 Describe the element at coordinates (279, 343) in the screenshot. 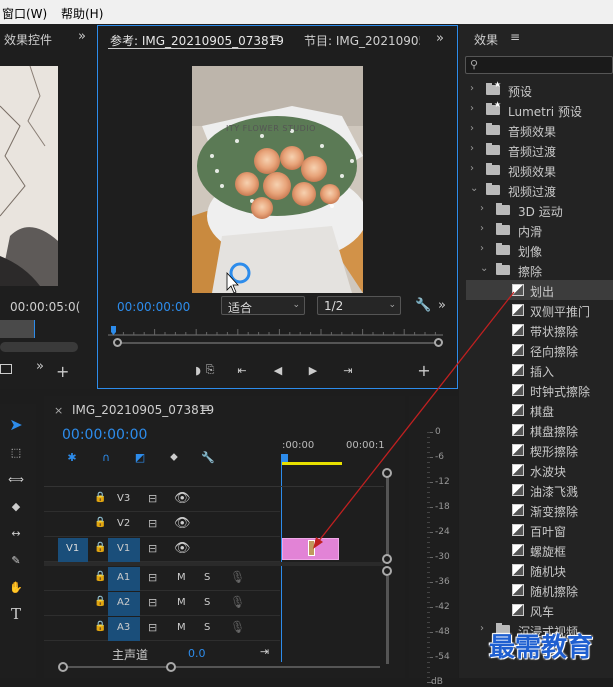

I see `source-zoom-bar` at that location.